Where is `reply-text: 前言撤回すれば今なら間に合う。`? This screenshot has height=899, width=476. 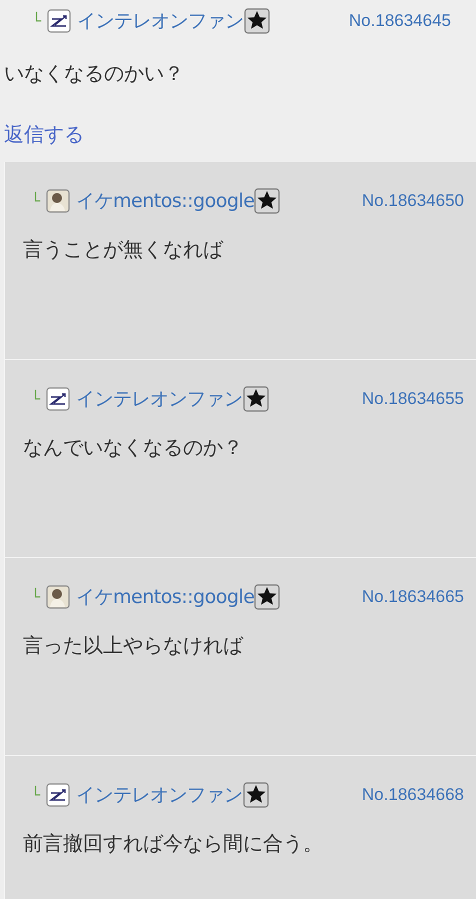
reply-text: 前言撤回すれば今なら間に合う。 is located at coordinates (173, 843).